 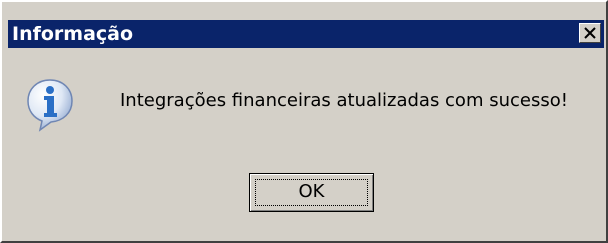 What do you see at coordinates (73, 34) in the screenshot?
I see `dialog-title: Informação` at bounding box center [73, 34].